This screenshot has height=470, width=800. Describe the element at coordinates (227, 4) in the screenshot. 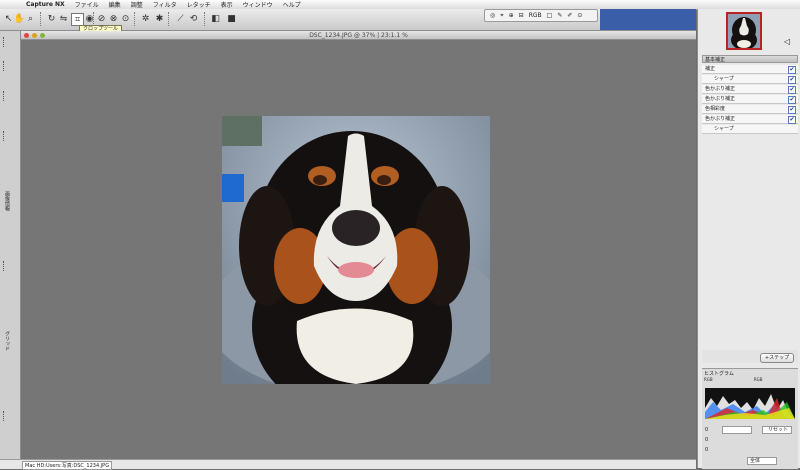

I see `menu-view: 表示` at that location.